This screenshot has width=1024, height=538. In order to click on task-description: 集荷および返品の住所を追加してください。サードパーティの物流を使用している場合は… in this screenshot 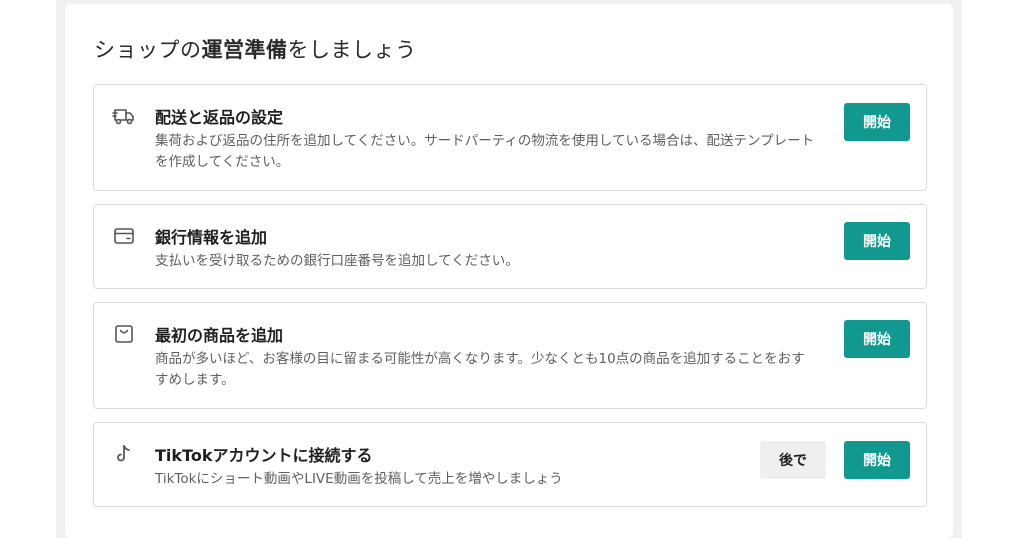, I will do `click(485, 151)`.